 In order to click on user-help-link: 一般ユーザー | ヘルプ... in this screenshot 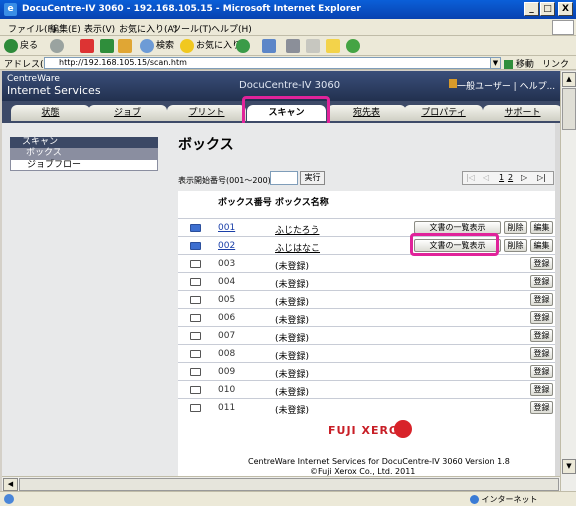, I will do `click(506, 85)`.